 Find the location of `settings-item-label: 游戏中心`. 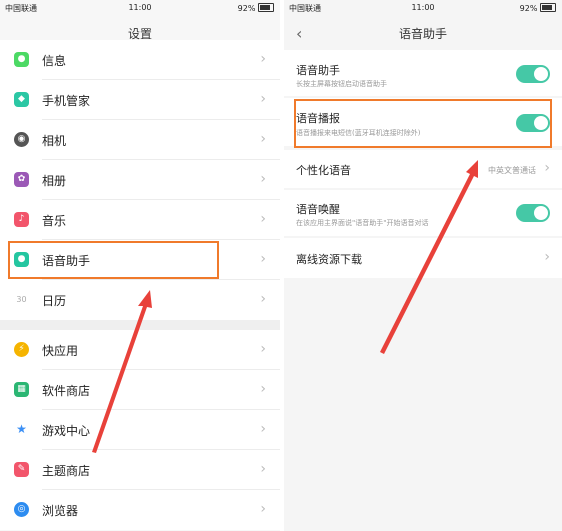

settings-item-label: 游戏中心 is located at coordinates (66, 431).